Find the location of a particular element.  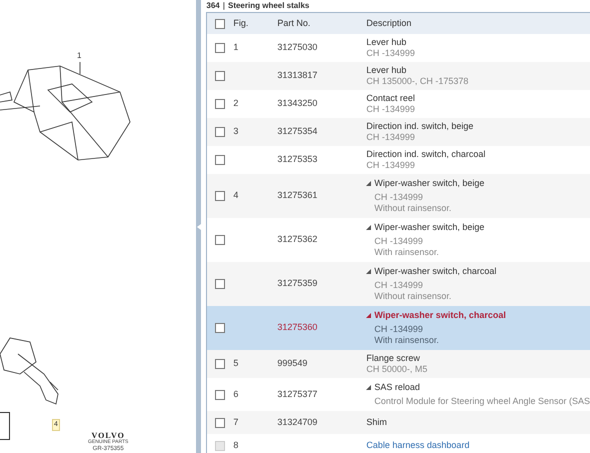

table-row: 31275360 Wiper-washer switch, charcoal CH -134999 With rainsensor. is located at coordinates (398, 328).